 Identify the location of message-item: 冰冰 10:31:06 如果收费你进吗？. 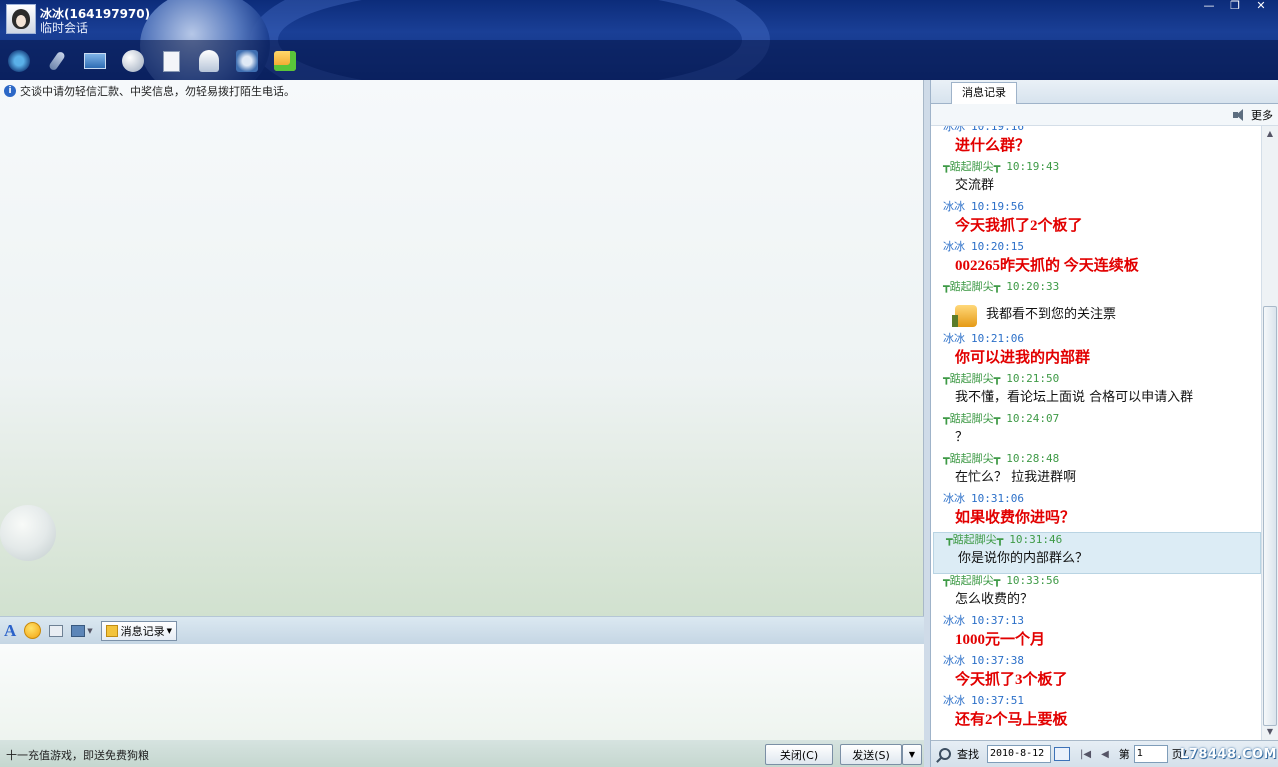
(1096, 512).